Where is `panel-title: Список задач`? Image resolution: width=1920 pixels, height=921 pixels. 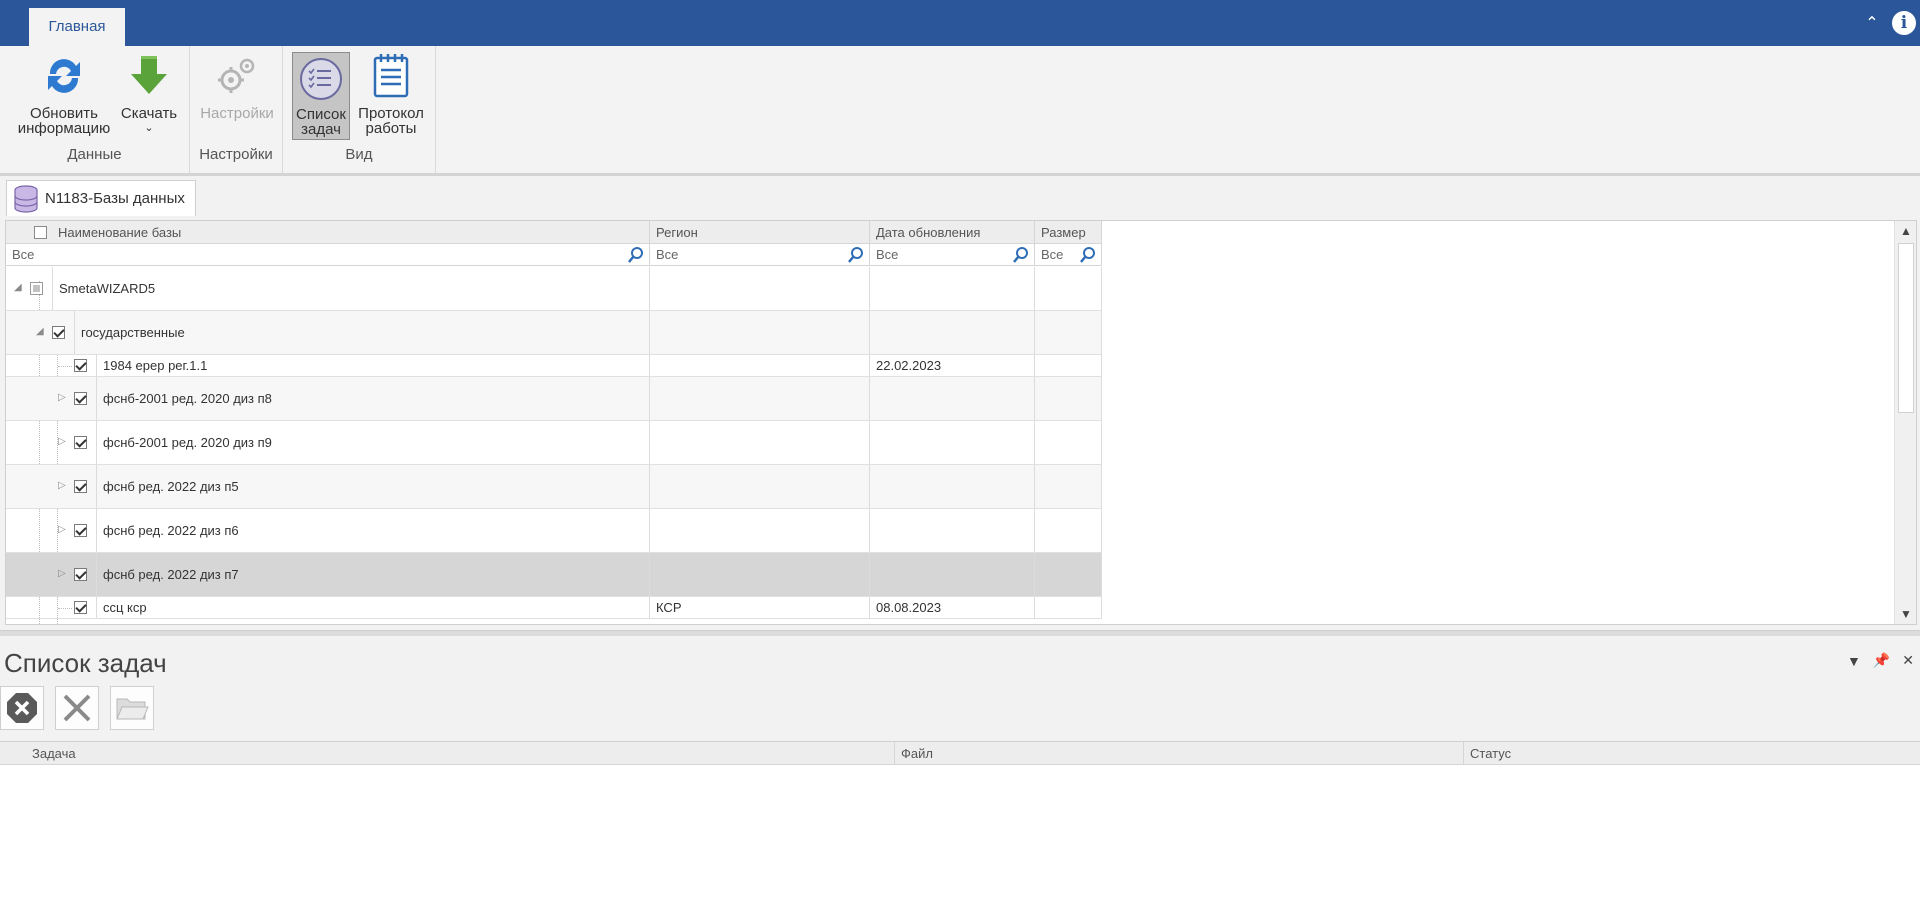 panel-title: Список задач is located at coordinates (85, 663).